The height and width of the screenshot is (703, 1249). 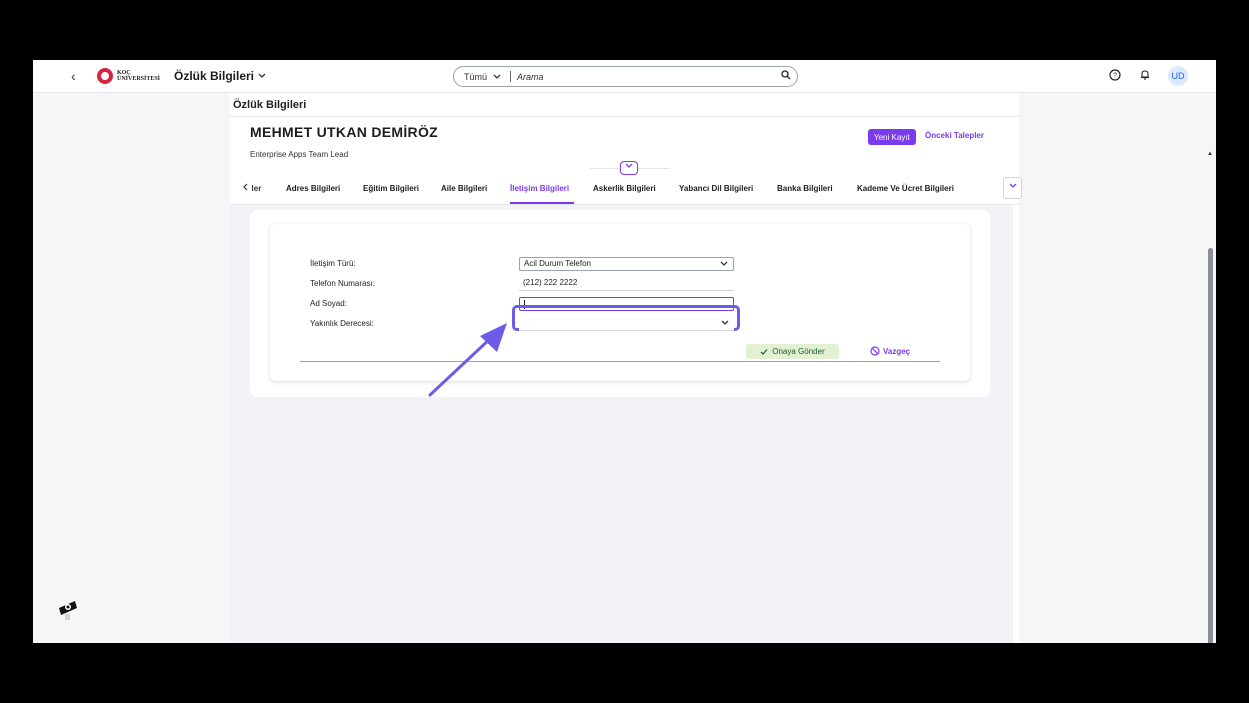 What do you see at coordinates (214, 76) in the screenshot?
I see `app-title: Özlük Bilgileri` at bounding box center [214, 76].